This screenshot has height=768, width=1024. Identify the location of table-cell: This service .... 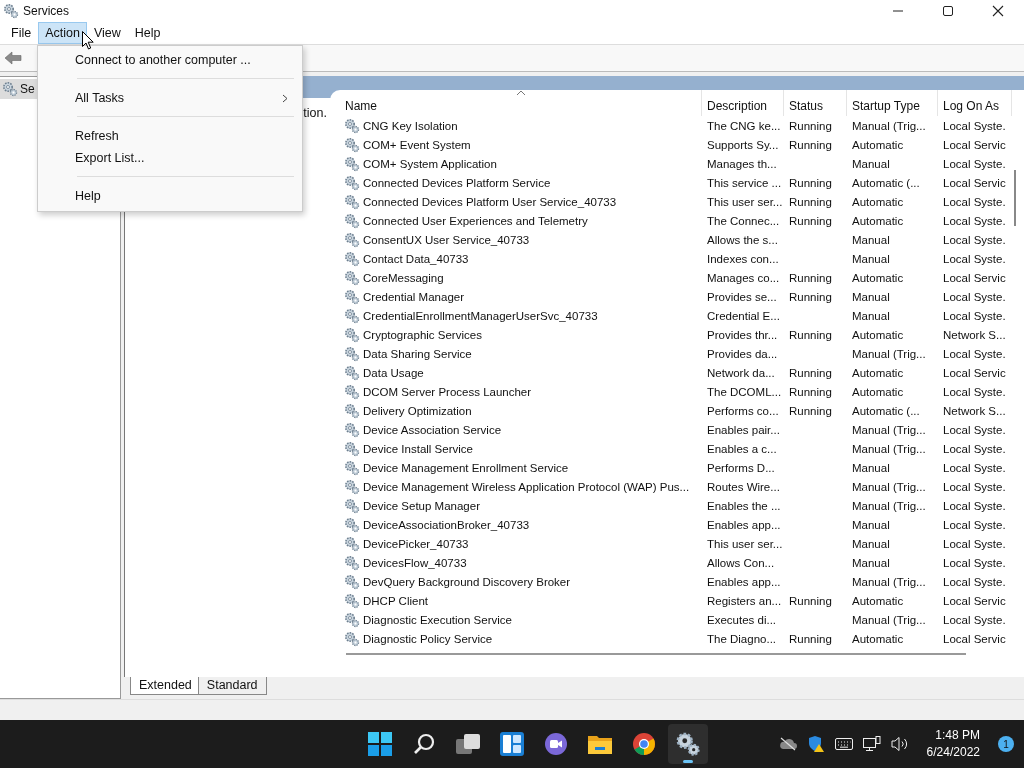
(744, 182).